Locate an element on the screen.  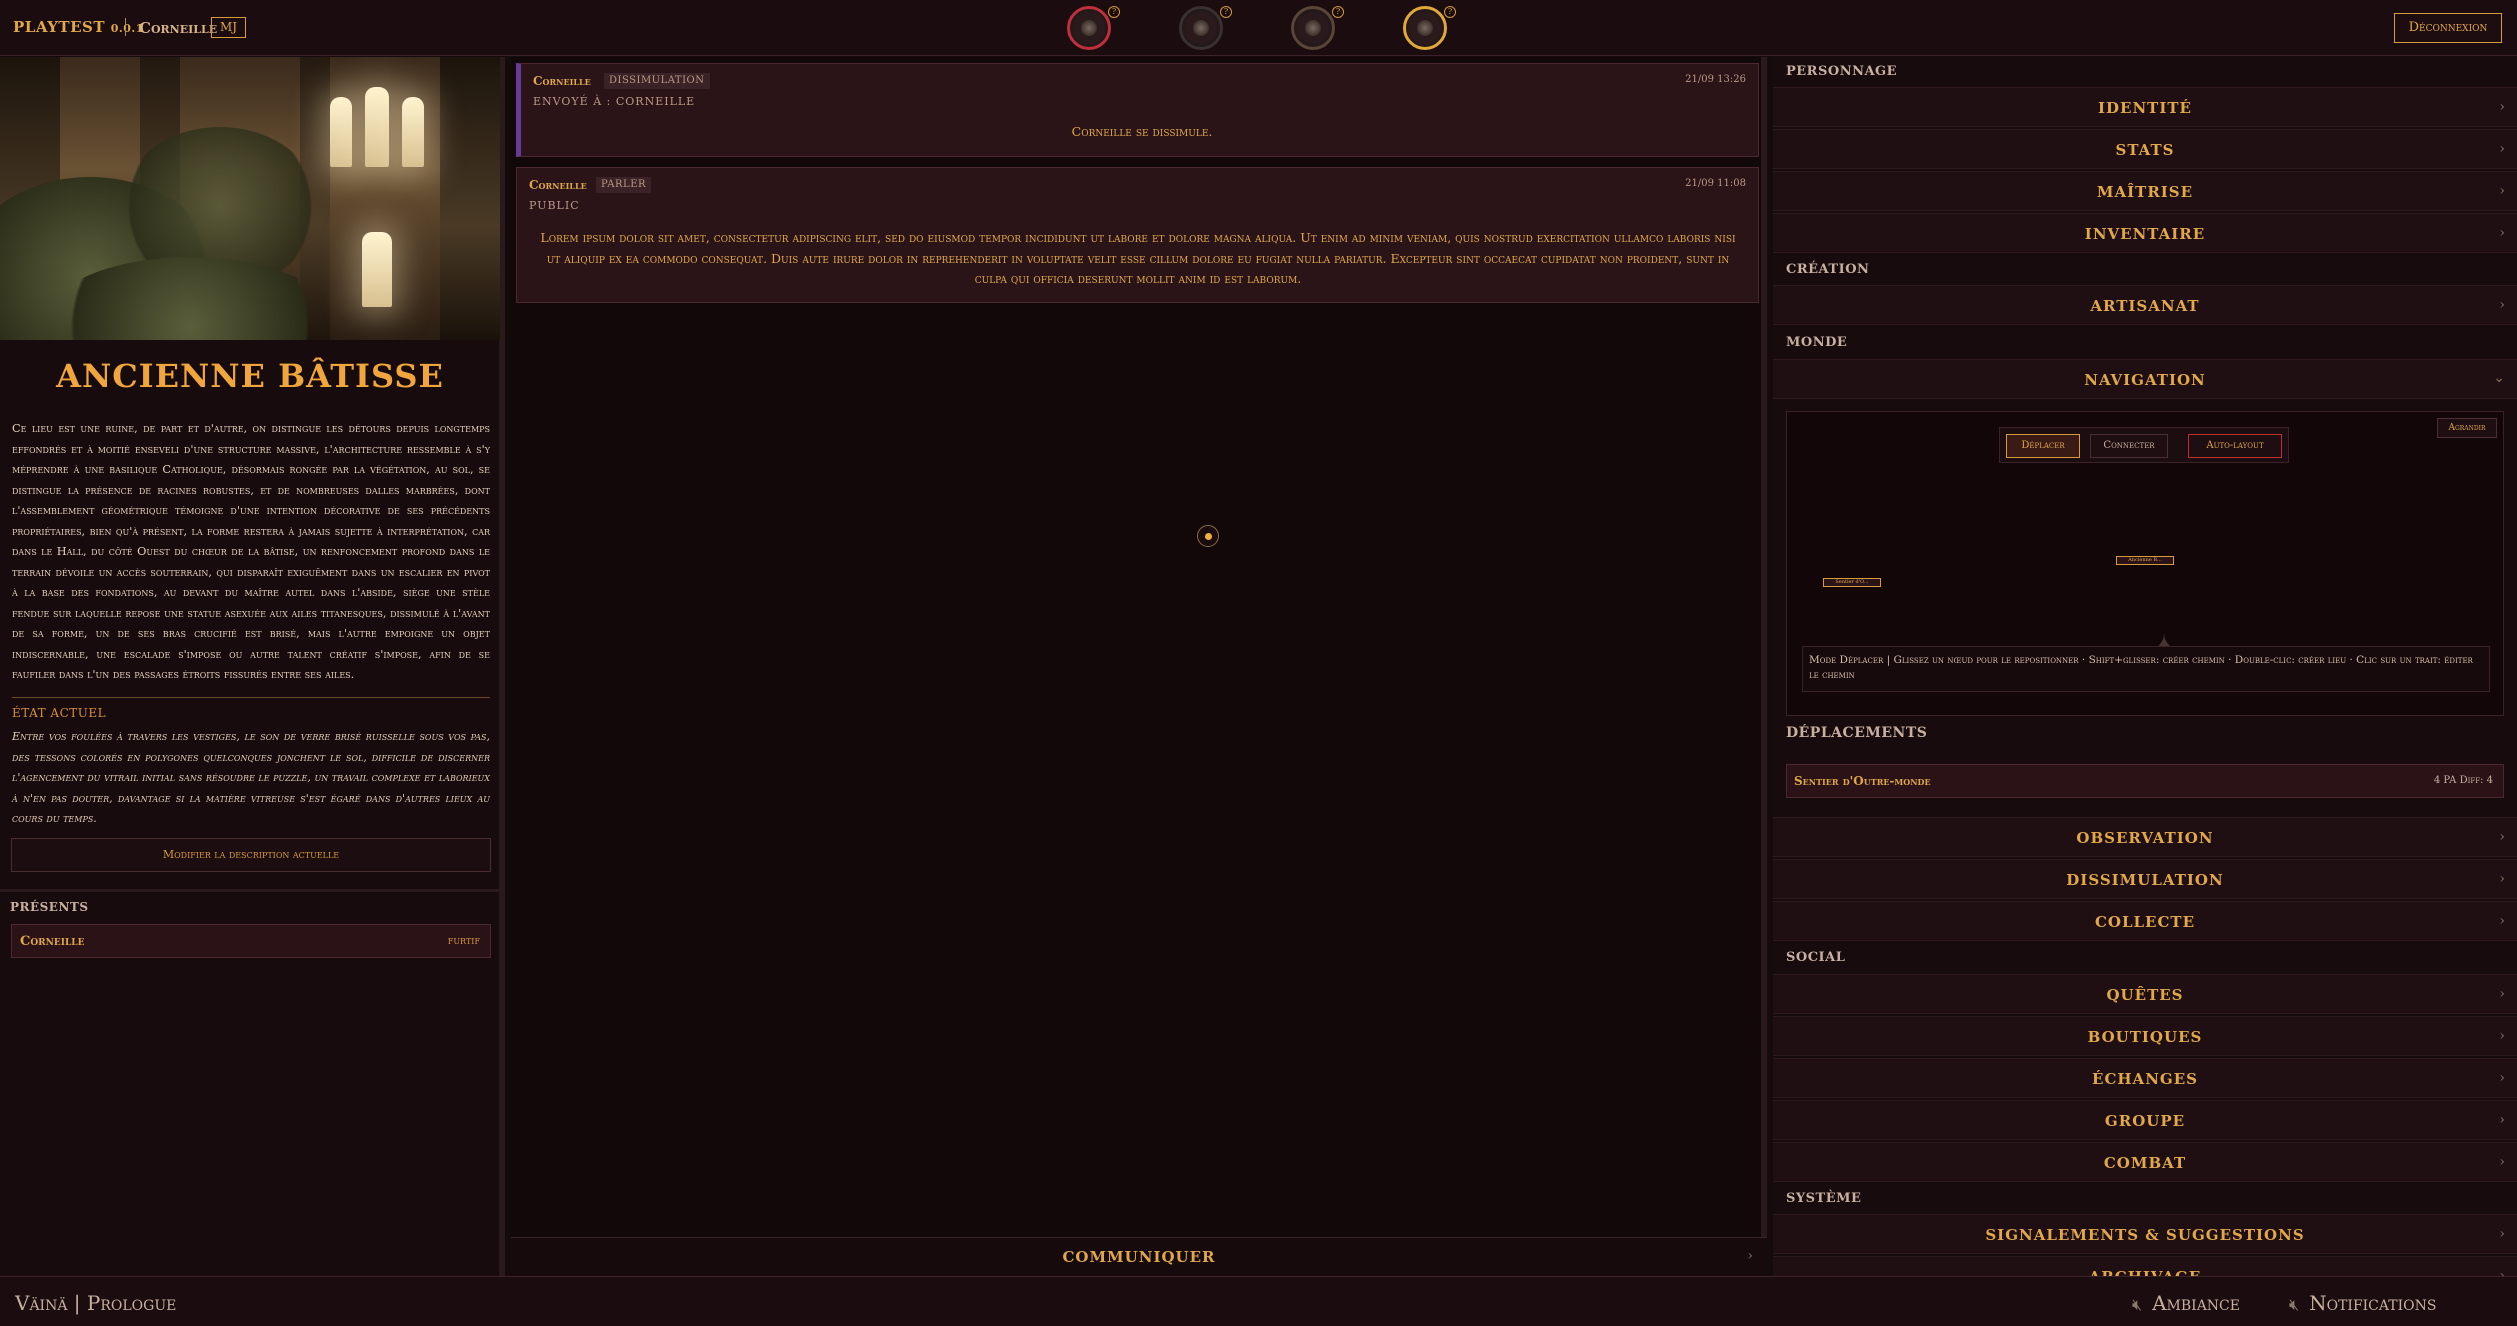
menu-group: GROUPE › is located at coordinates (2145, 1120).